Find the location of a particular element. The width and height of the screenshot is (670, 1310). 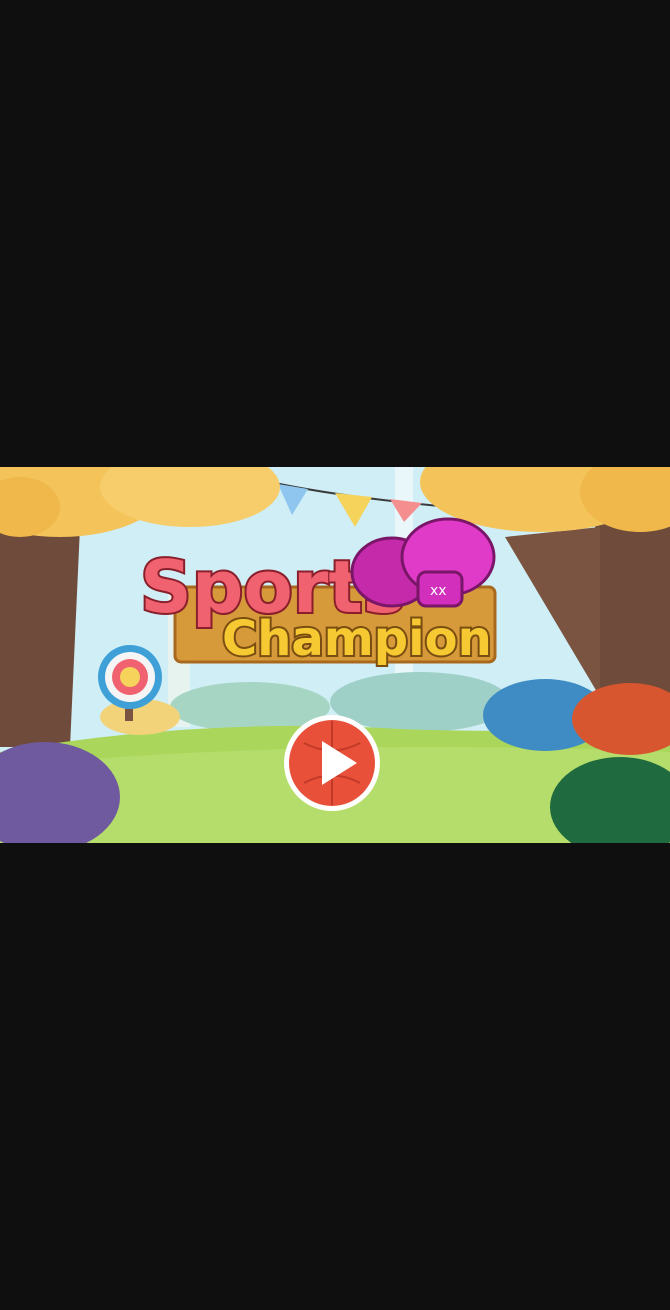

game-title-logo: Sports Champion xx is located at coordinates (320, 593).